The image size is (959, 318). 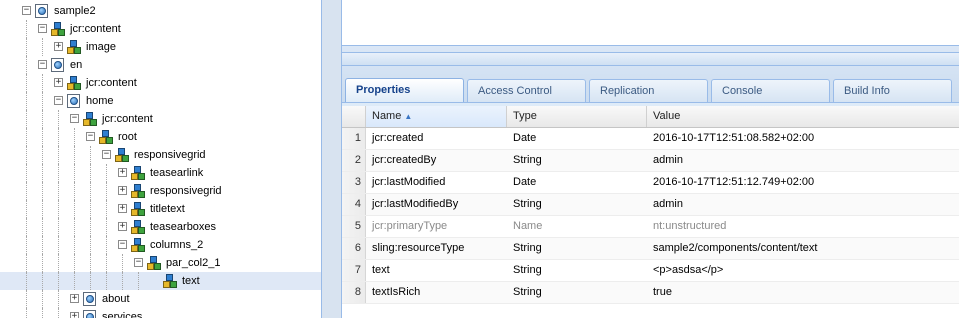 What do you see at coordinates (770, 90) in the screenshot?
I see `tab-console: Console` at bounding box center [770, 90].